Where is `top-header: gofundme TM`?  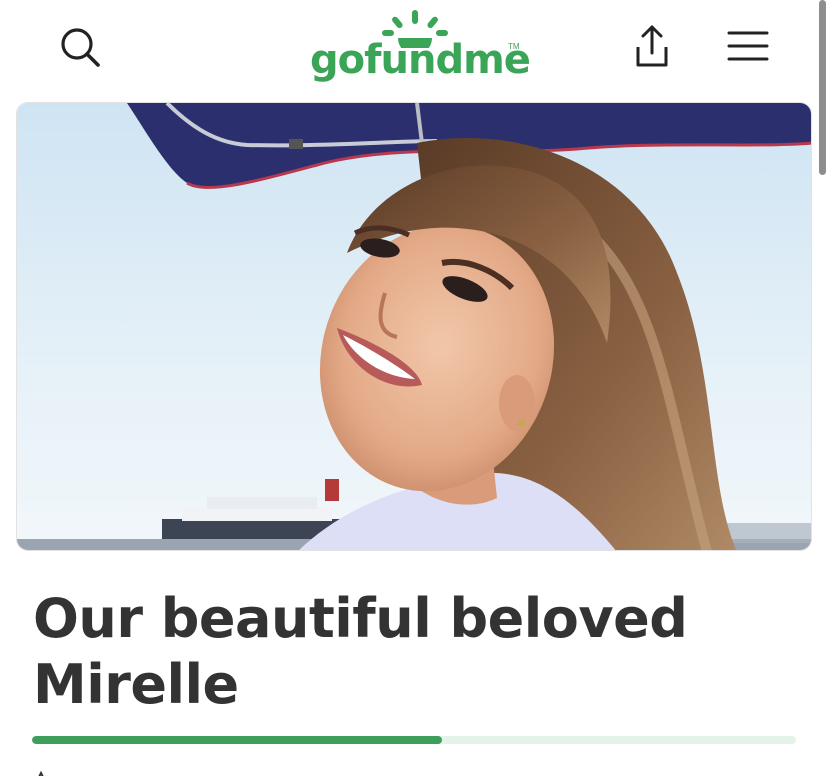
top-header: gofundme TM is located at coordinates (414, 50).